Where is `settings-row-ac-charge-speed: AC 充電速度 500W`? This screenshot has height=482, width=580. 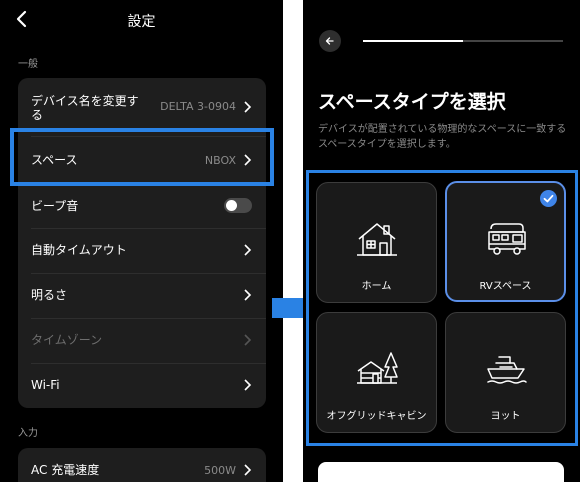 settings-row-ac-charge-speed: AC 充電速度 500W is located at coordinates (142, 465).